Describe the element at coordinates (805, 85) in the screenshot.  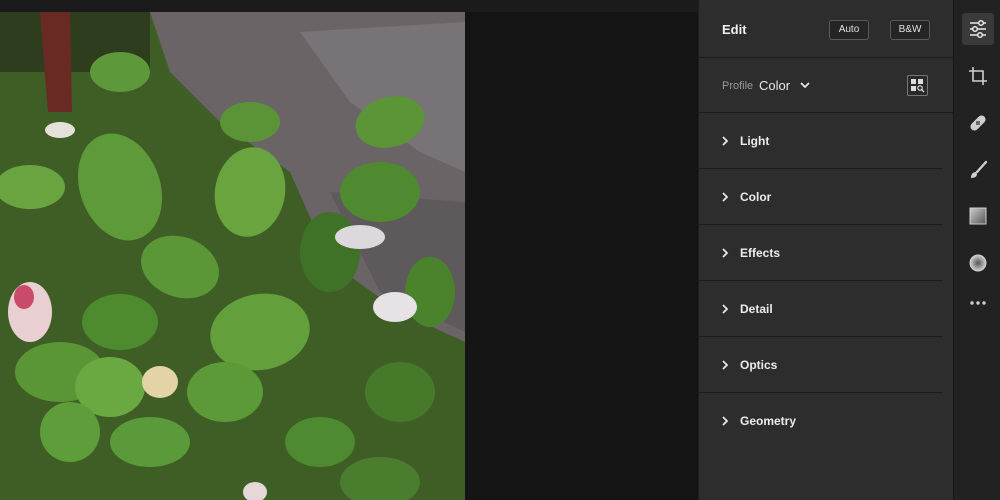
I see `chevron-down-icon` at that location.